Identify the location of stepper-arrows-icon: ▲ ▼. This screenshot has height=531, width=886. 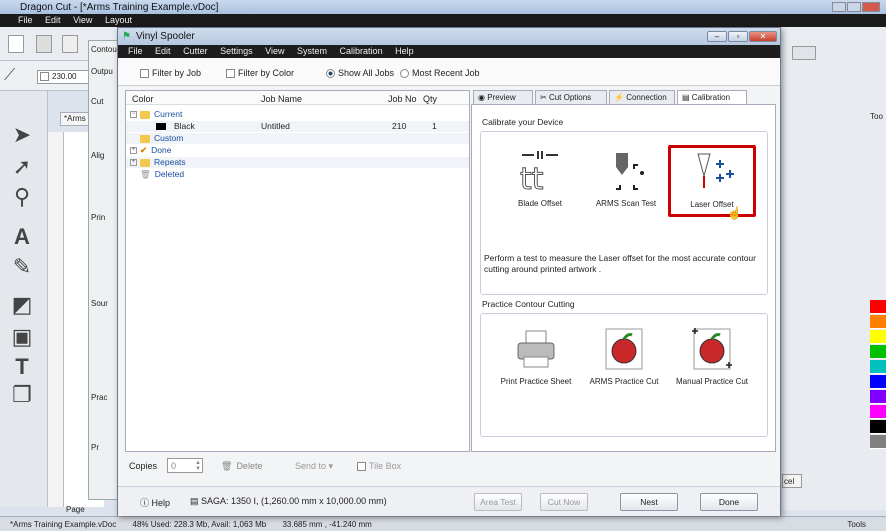
(198, 466).